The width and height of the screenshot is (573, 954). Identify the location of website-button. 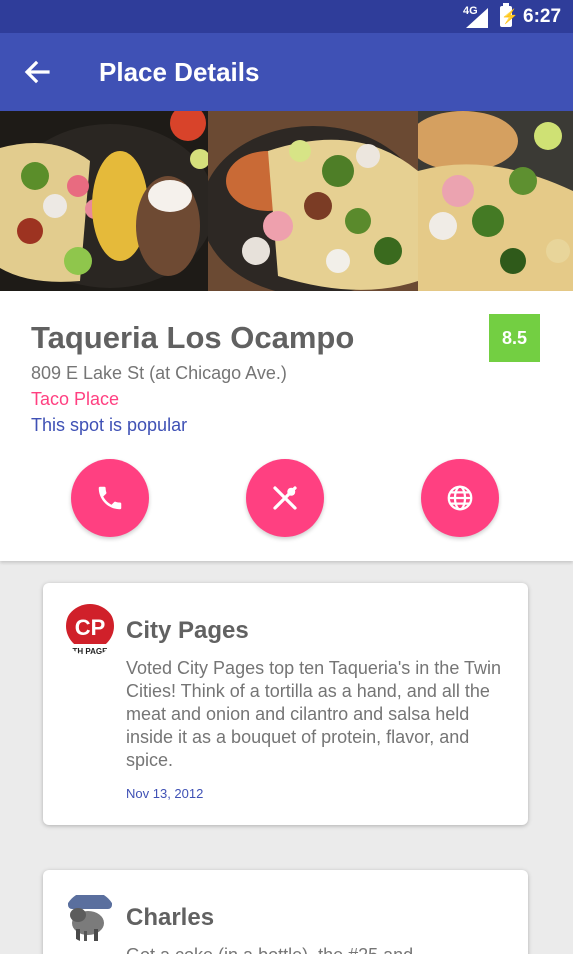
(460, 498).